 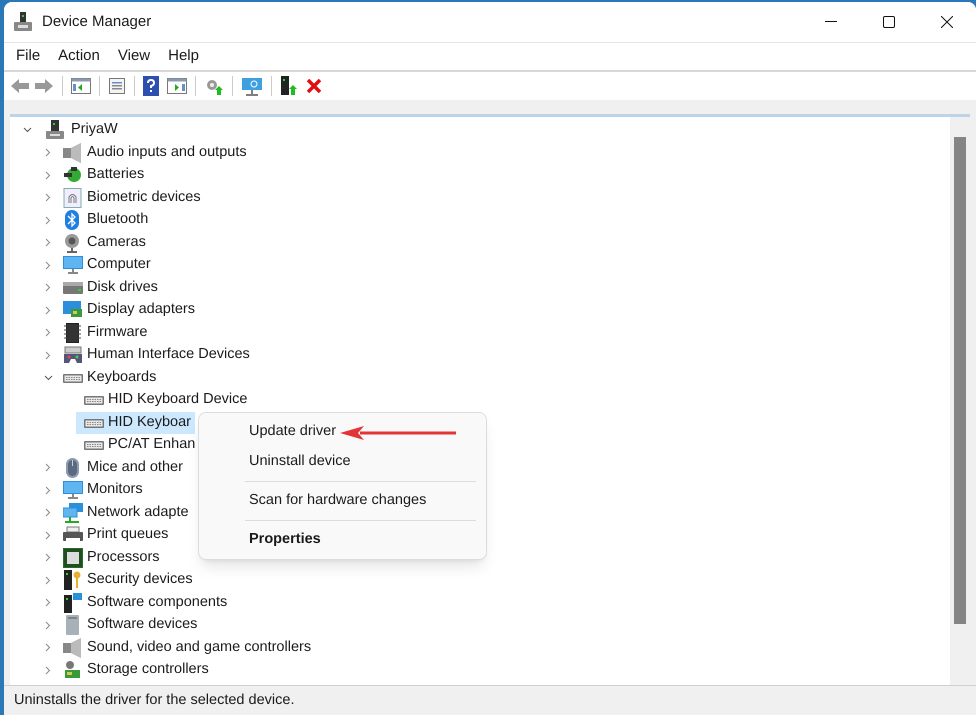 I want to click on maximize-icon, so click(x=889, y=22).